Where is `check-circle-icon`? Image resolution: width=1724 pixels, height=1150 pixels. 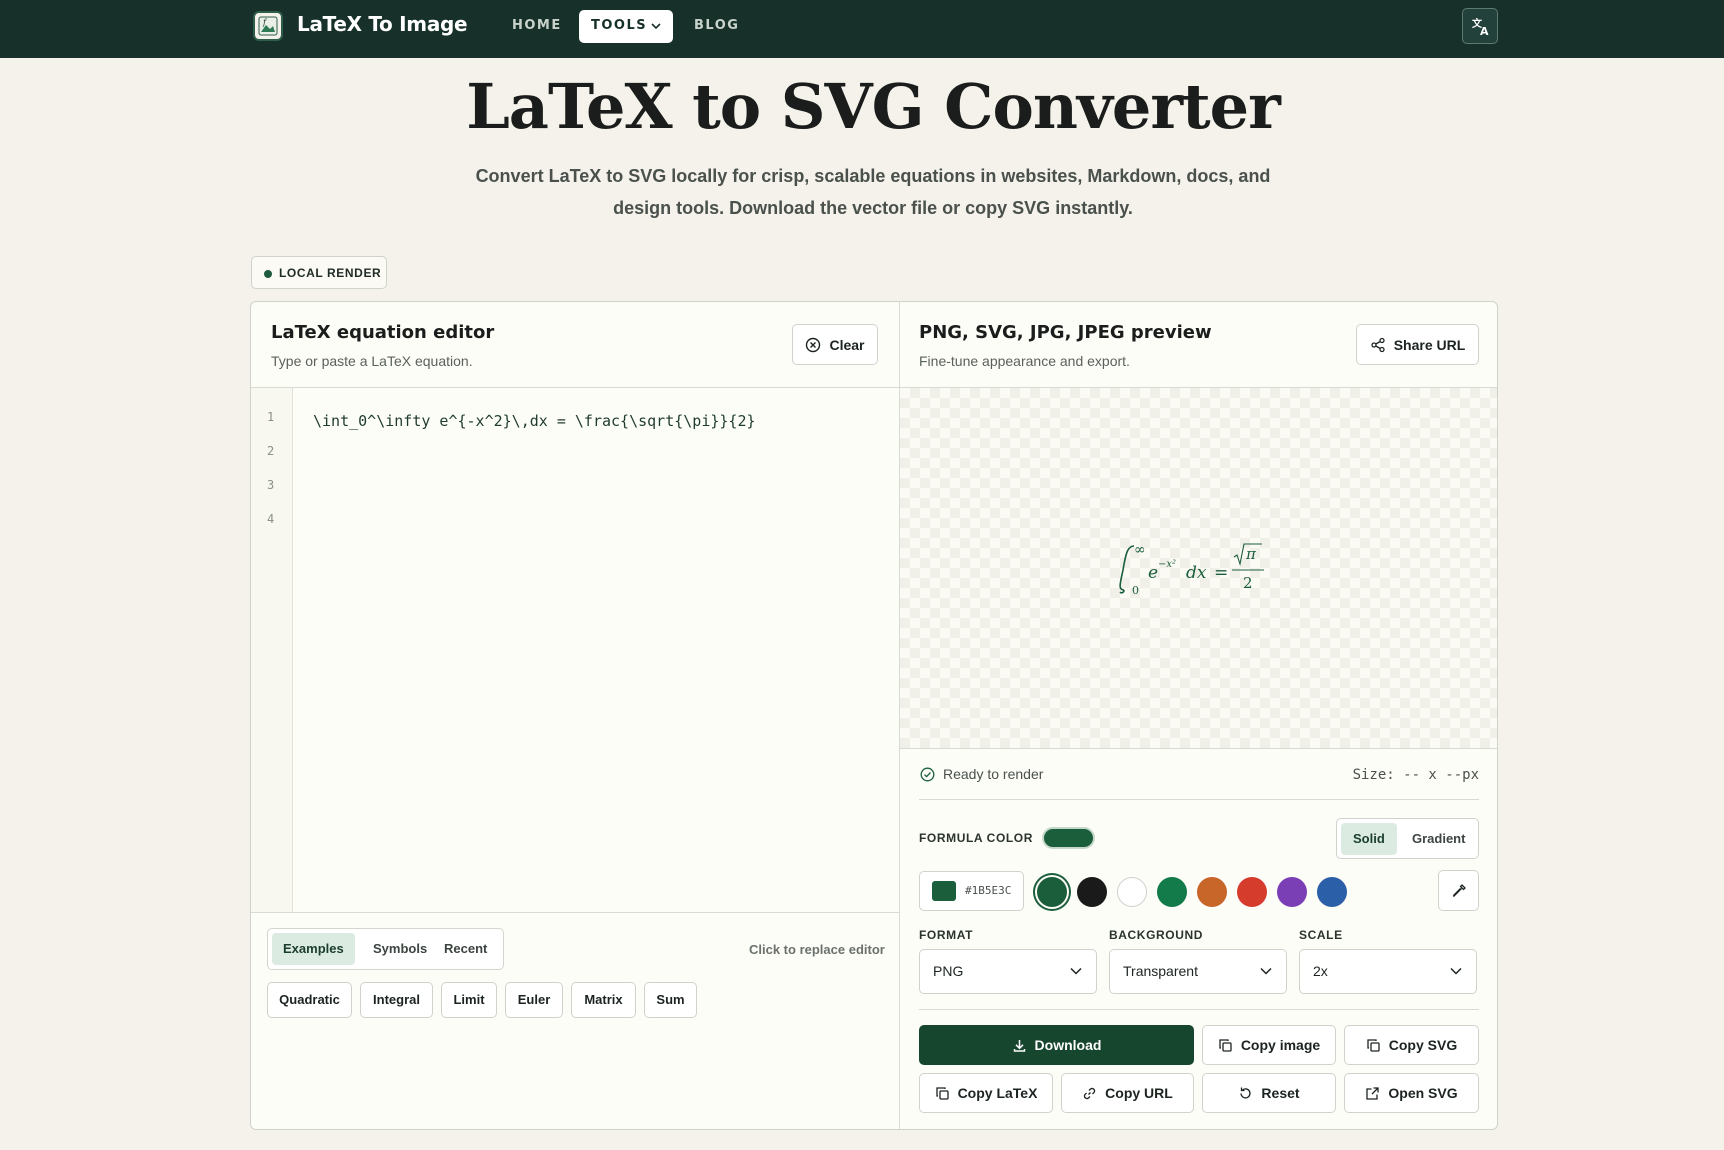
check-circle-icon is located at coordinates (927, 774).